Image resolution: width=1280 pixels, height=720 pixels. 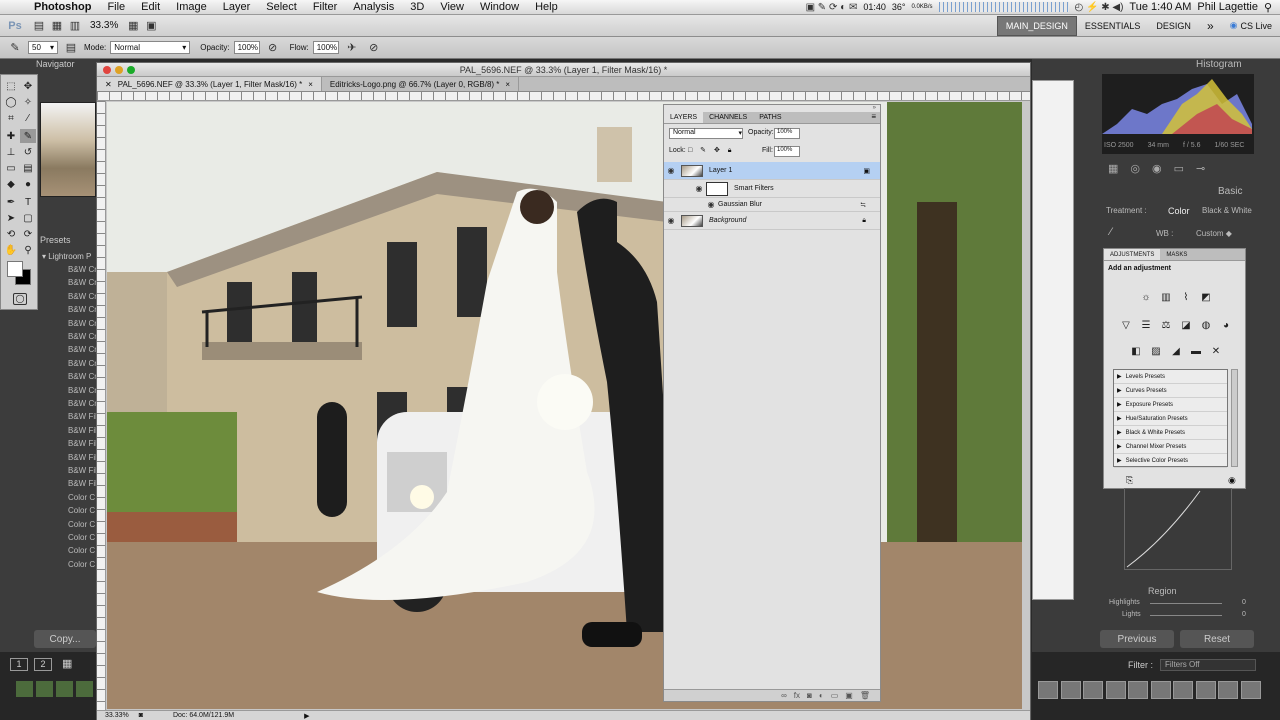 What do you see at coordinates (1216, 351) in the screenshot?
I see `selective-color-icon: ✕` at bounding box center [1216, 351].